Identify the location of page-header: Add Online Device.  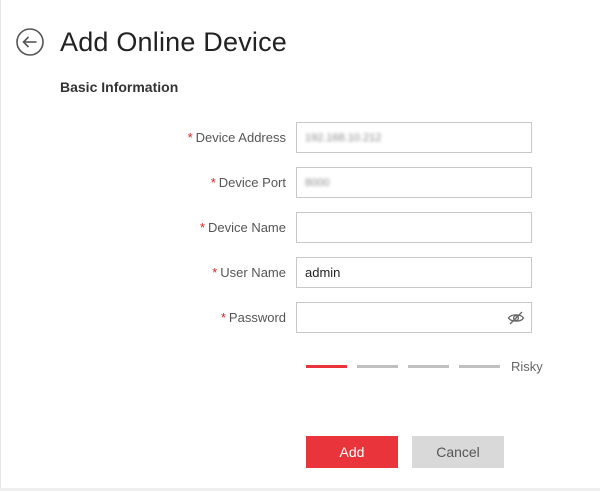
(151, 42).